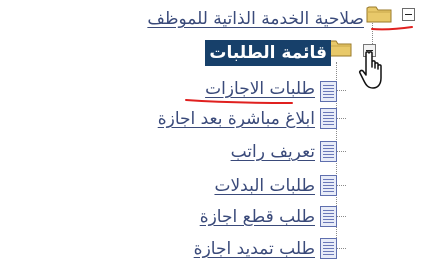 The width and height of the screenshot is (444, 260). What do you see at coordinates (260, 89) in the screenshot?
I see `tree-item-leave-requests: طلبات الاجازات` at bounding box center [260, 89].